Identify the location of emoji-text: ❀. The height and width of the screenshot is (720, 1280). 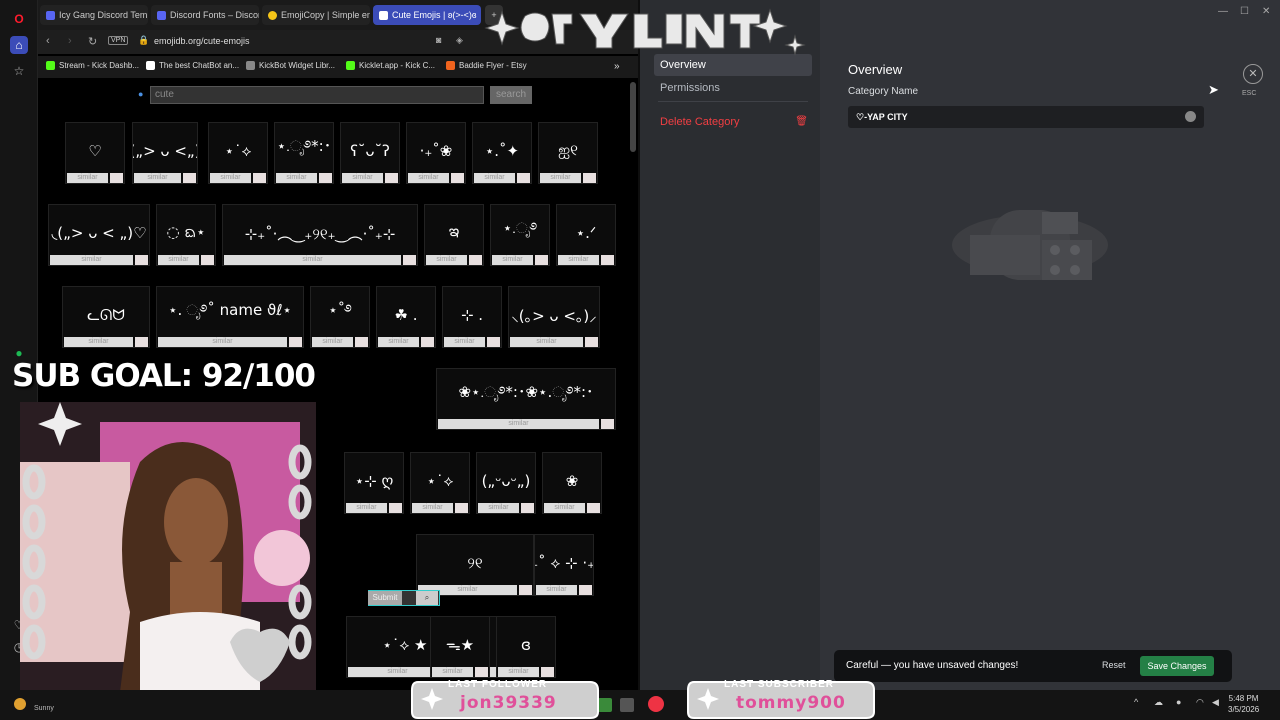
(572, 481).